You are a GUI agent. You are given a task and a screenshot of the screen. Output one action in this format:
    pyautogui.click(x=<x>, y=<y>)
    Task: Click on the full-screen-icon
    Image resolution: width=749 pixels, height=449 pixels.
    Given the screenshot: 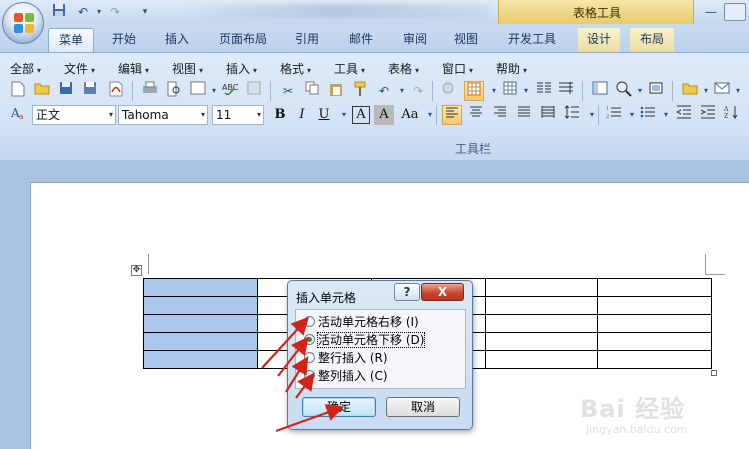 What is the action you would take?
    pyautogui.click(x=656, y=91)
    